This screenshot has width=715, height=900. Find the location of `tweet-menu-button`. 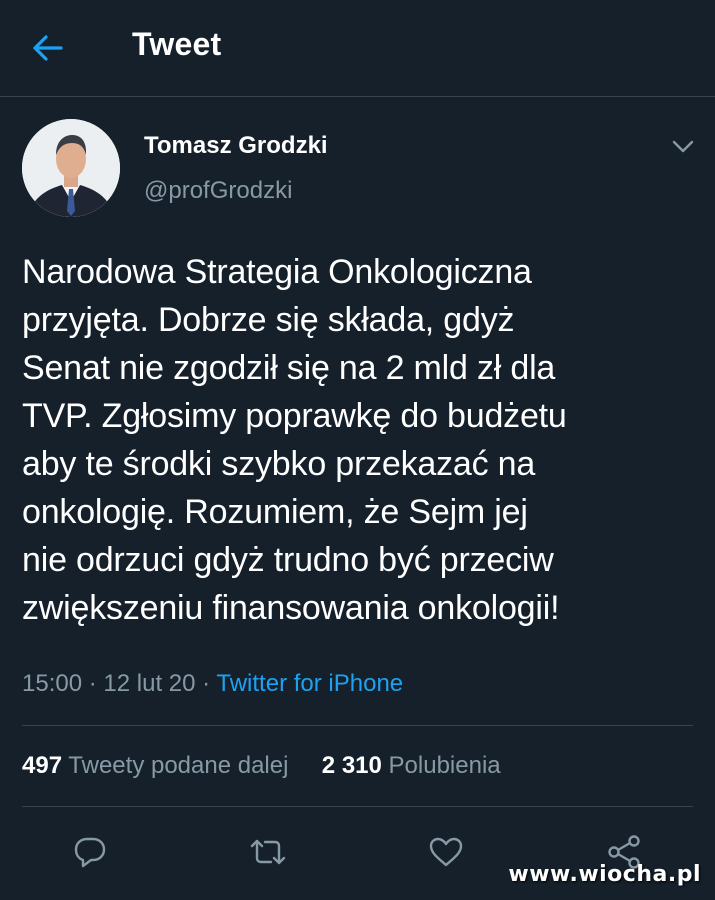

tweet-menu-button is located at coordinates (683, 147).